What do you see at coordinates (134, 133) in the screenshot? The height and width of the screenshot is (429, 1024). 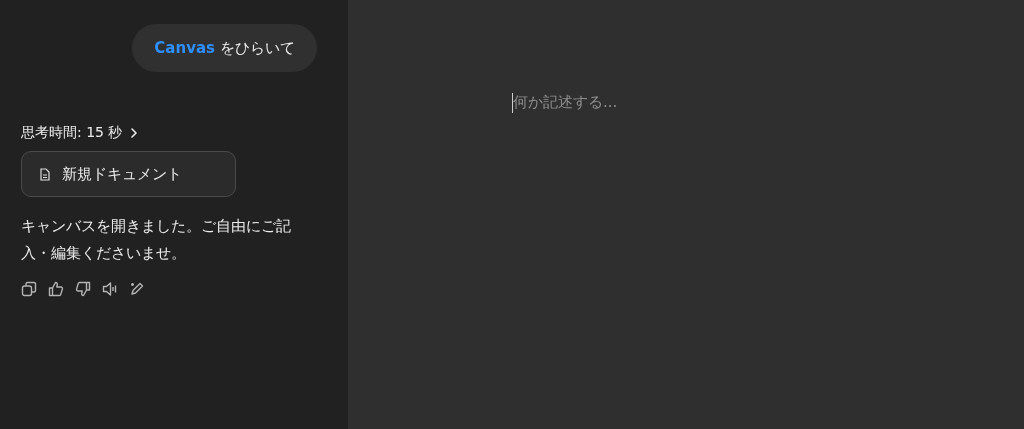 I see `chevron-icon` at bounding box center [134, 133].